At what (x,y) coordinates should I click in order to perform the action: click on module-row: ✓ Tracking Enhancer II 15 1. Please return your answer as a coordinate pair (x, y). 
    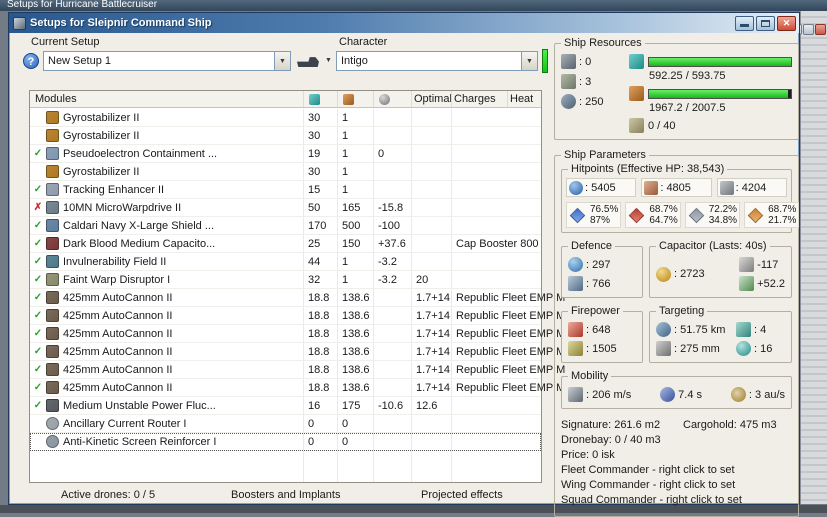
    Looking at the image, I should click on (285, 190).